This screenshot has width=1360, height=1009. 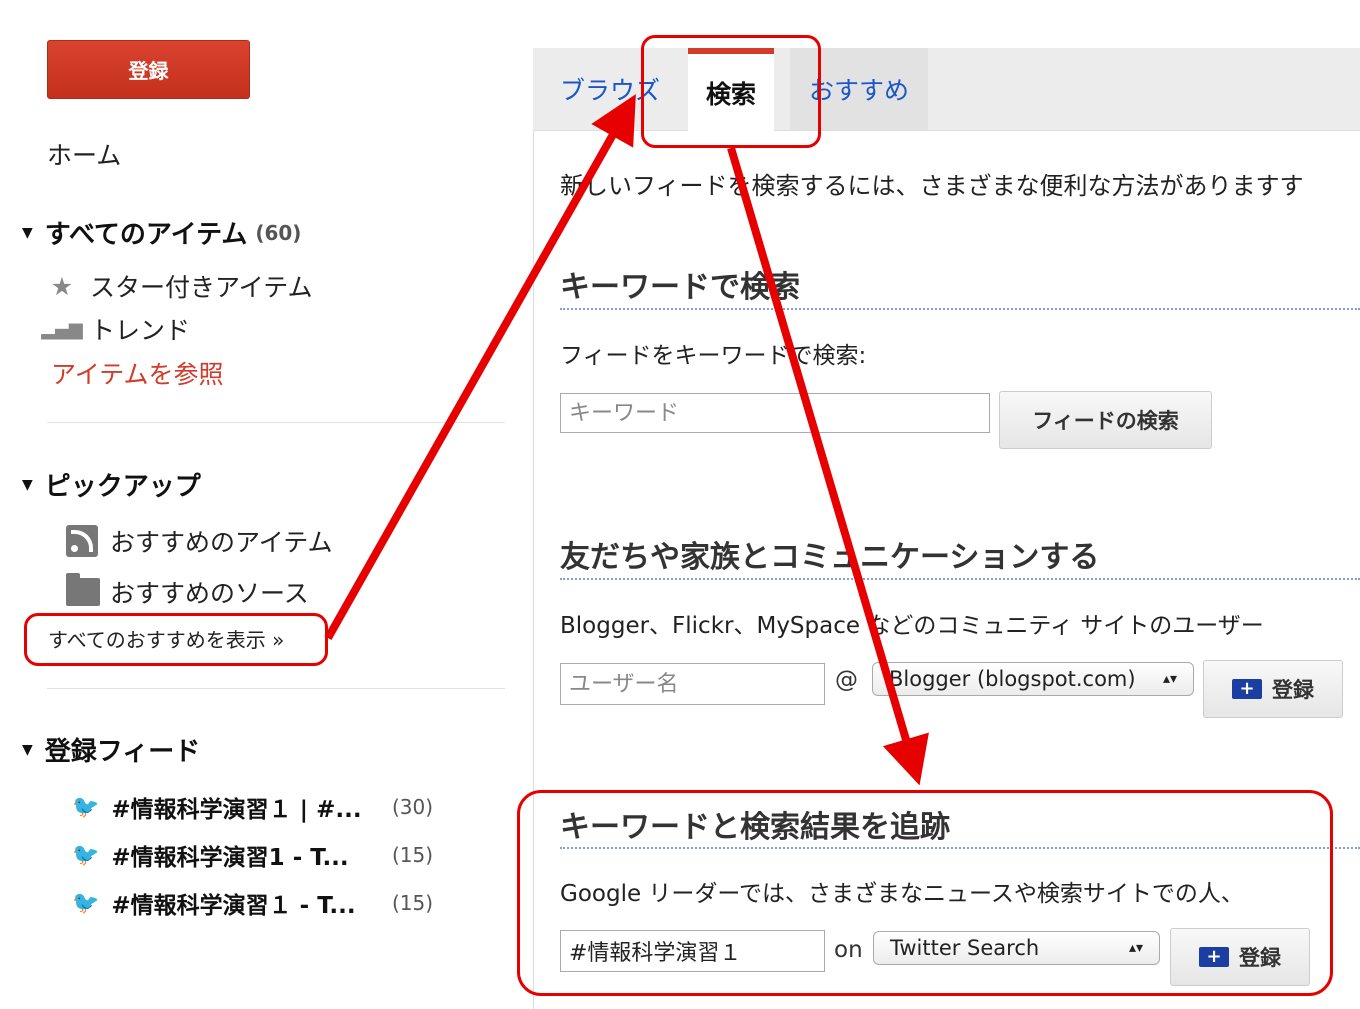 I want to click on annotation-arrow-to-search-tab, so click(x=480, y=367).